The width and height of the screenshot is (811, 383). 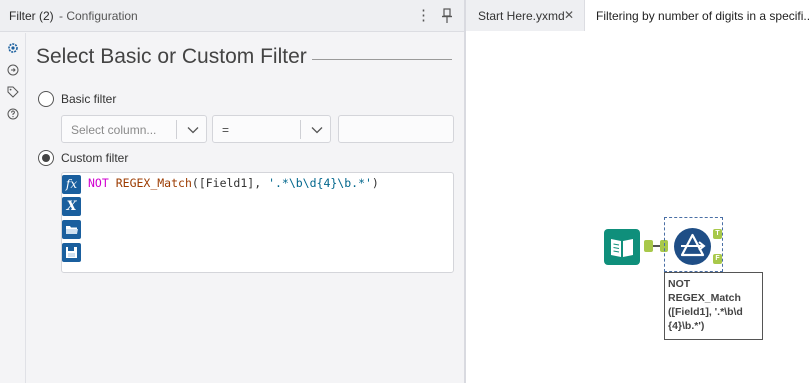 I want to click on value-input, so click(x=396, y=129).